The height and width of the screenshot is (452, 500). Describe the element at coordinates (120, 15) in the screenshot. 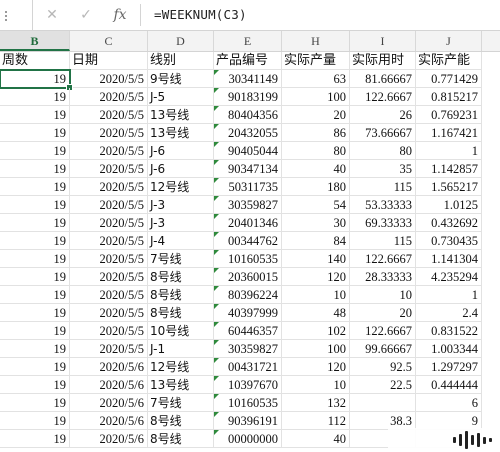

I see `insert-function-button: fx` at that location.